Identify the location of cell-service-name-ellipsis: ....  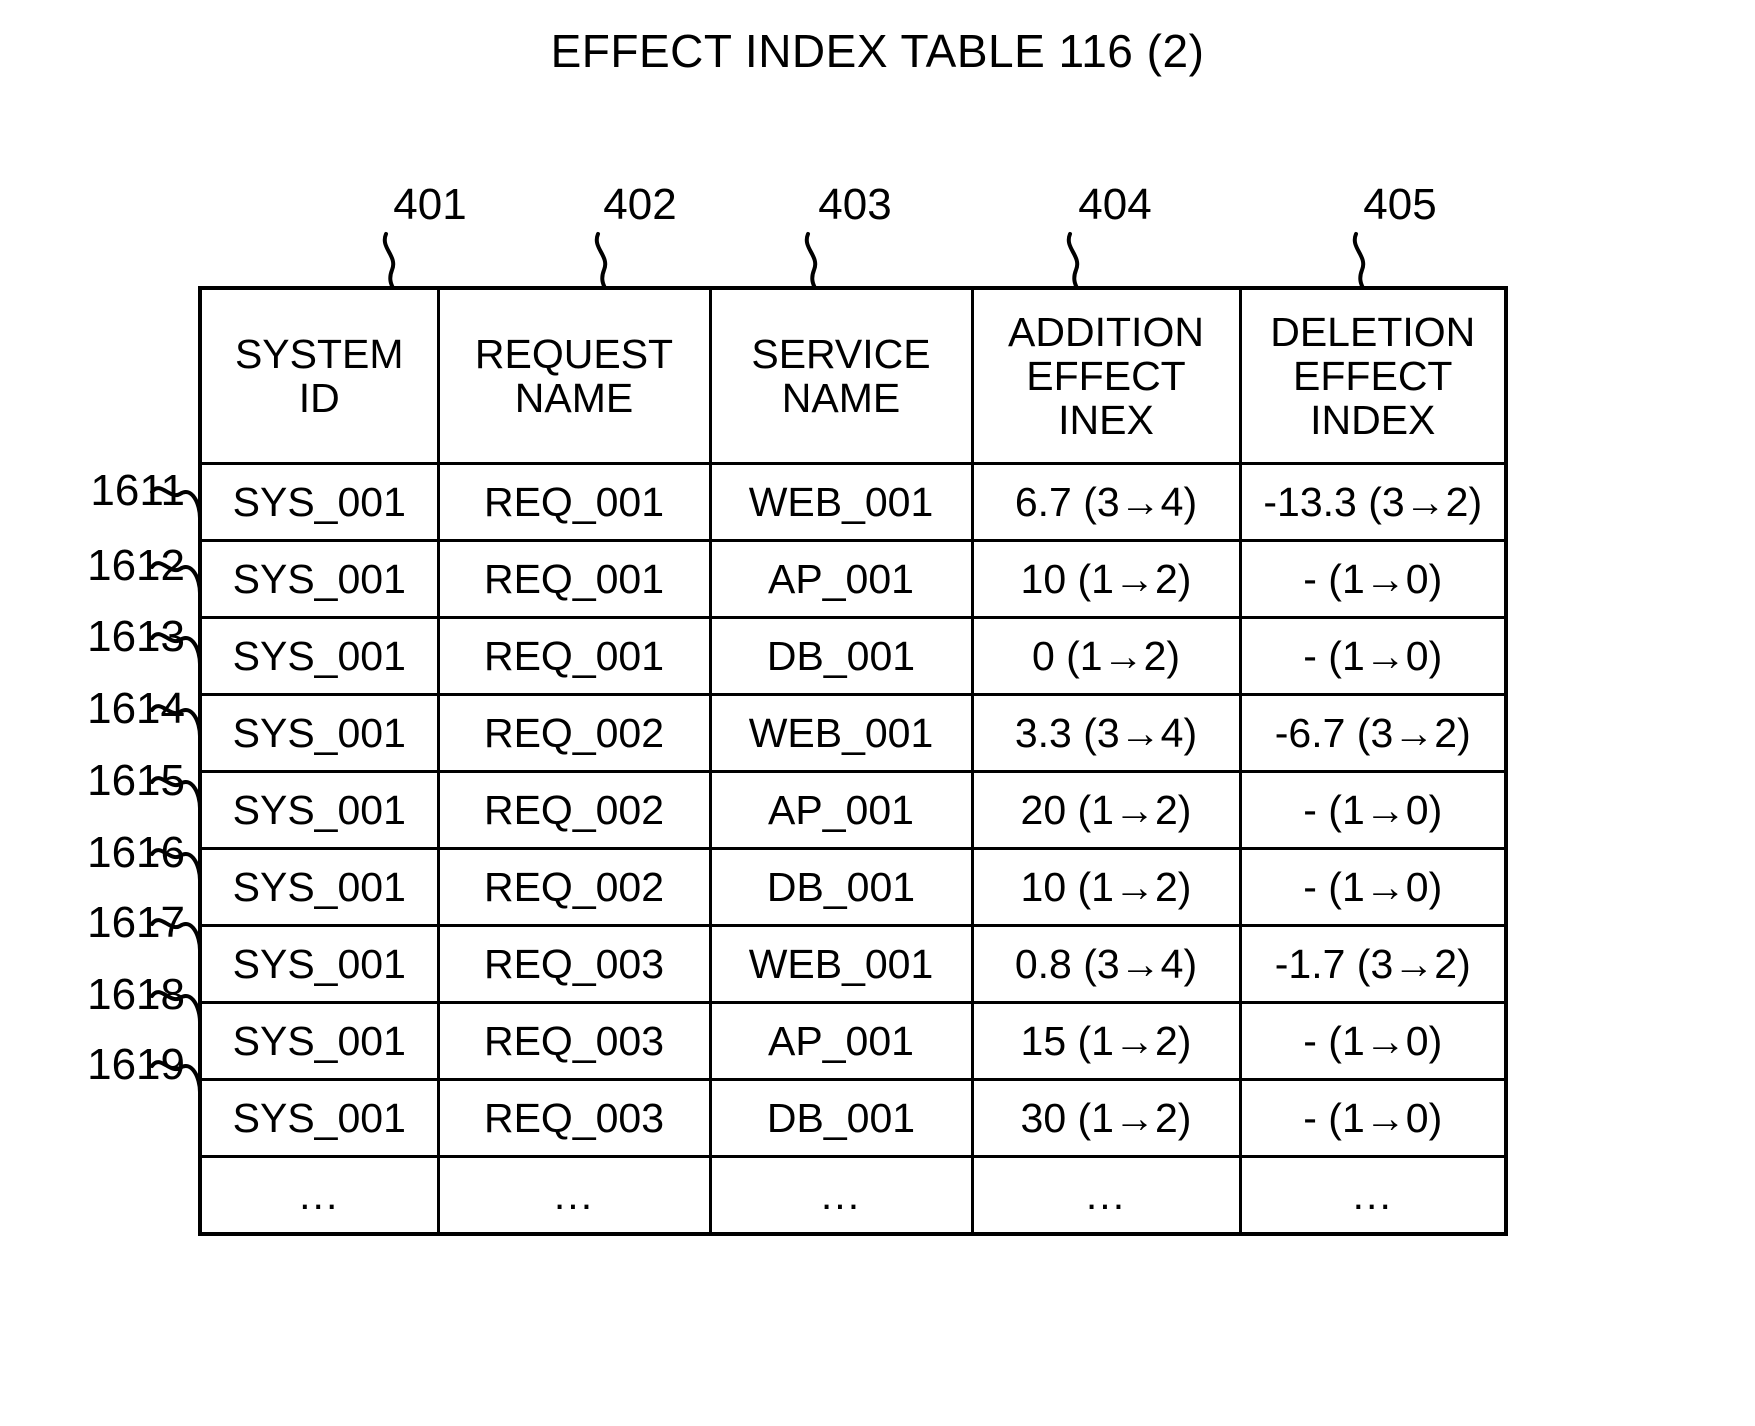
(841, 1195).